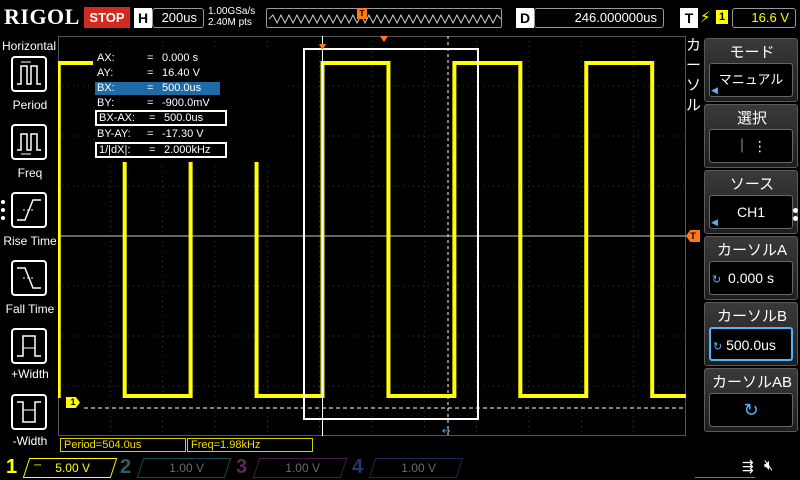 Image resolution: width=800 pixels, height=480 pixels. I want to click on select-menu: 選択 ｜ ⋮, so click(751, 136).